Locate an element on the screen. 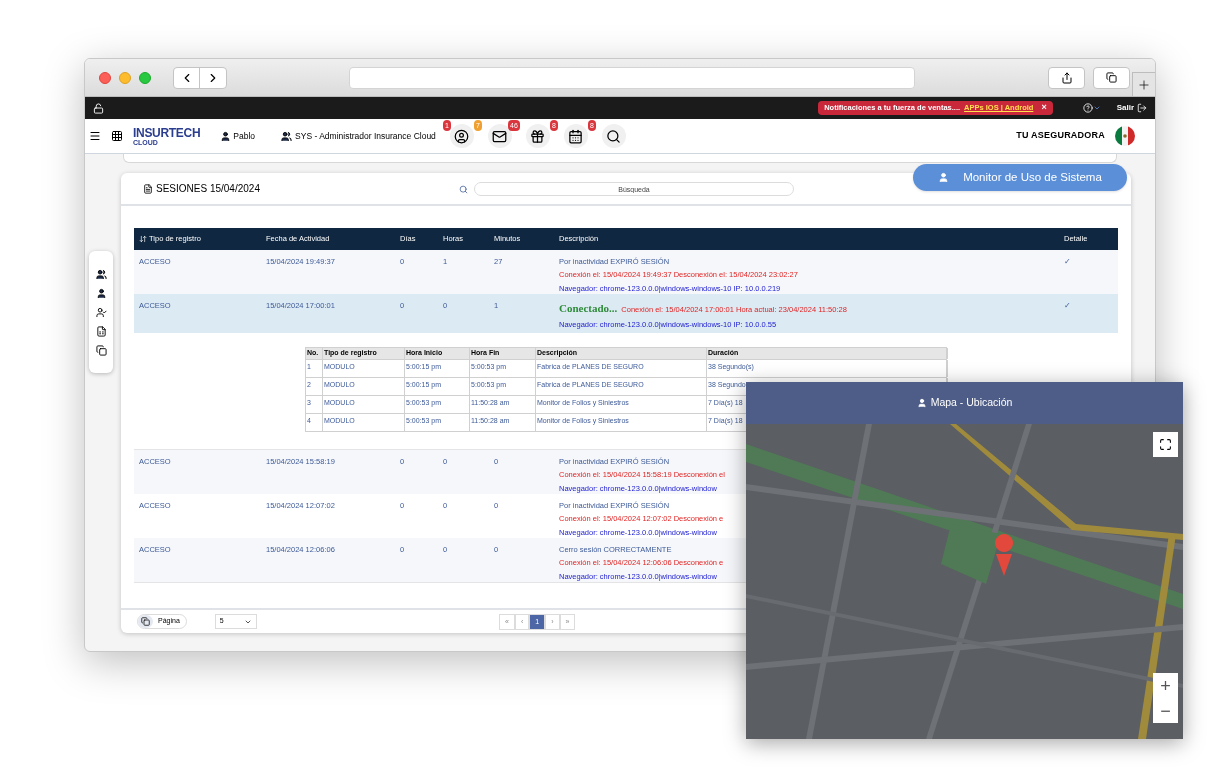 The width and height of the screenshot is (1230, 783). user-button is located at coordinates (461, 136).